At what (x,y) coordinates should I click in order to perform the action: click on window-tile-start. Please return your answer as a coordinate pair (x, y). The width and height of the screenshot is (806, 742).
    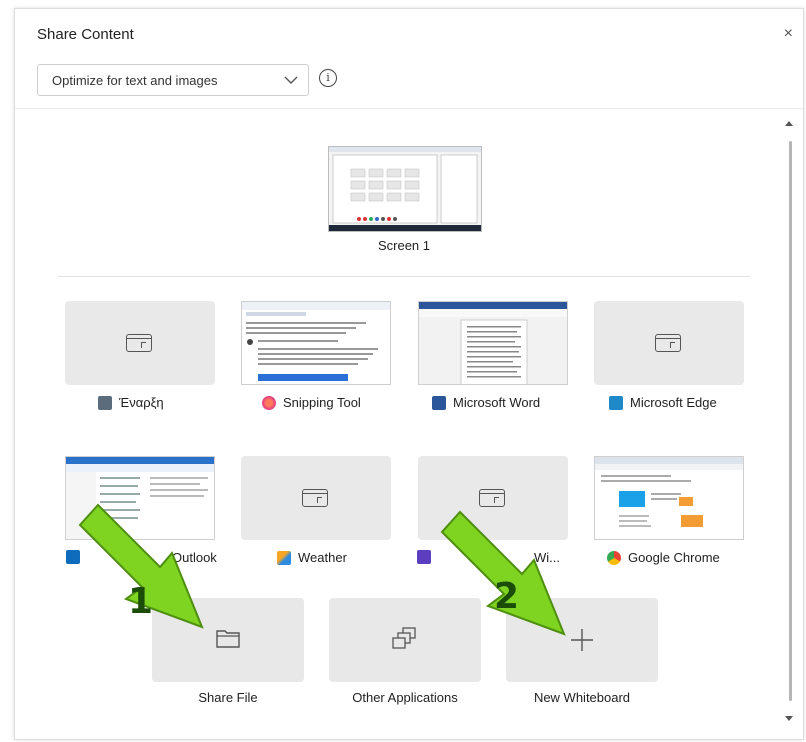
    Looking at the image, I should click on (140, 343).